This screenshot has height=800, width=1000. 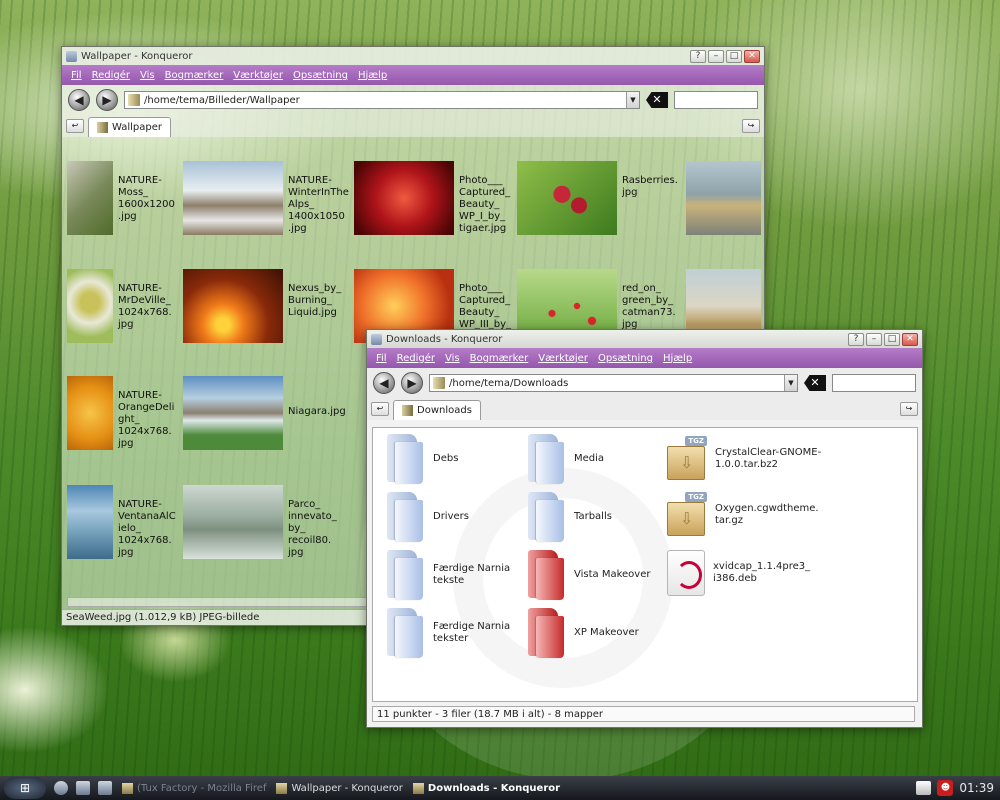 I want to click on folder-item: Færdige Narnia tekste, so click(x=446, y=575).